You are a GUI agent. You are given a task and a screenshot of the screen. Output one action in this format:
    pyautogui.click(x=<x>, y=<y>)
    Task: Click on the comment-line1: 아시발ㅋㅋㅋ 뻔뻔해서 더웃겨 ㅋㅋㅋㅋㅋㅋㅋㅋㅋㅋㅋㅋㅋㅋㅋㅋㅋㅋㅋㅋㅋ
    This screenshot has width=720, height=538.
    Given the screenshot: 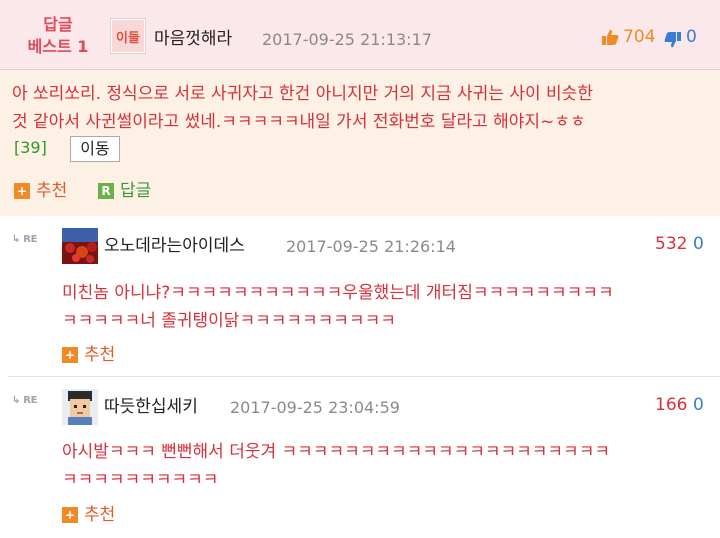 What is the action you would take?
    pyautogui.click(x=336, y=452)
    